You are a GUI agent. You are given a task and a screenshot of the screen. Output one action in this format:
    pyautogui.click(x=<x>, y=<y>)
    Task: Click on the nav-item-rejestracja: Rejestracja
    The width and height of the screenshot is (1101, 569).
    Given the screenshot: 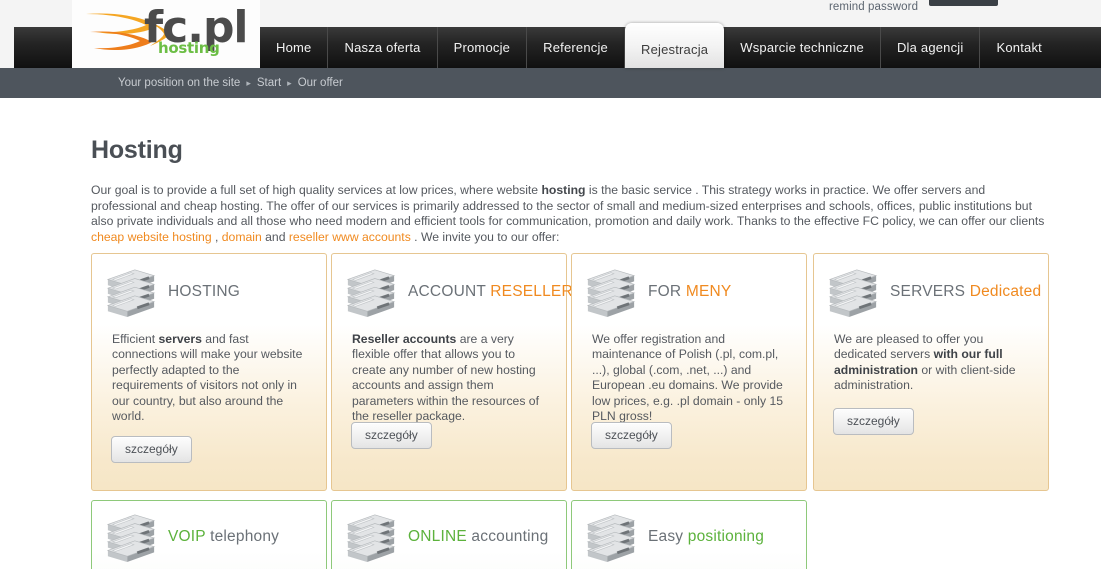 What is the action you would take?
    pyautogui.click(x=674, y=45)
    